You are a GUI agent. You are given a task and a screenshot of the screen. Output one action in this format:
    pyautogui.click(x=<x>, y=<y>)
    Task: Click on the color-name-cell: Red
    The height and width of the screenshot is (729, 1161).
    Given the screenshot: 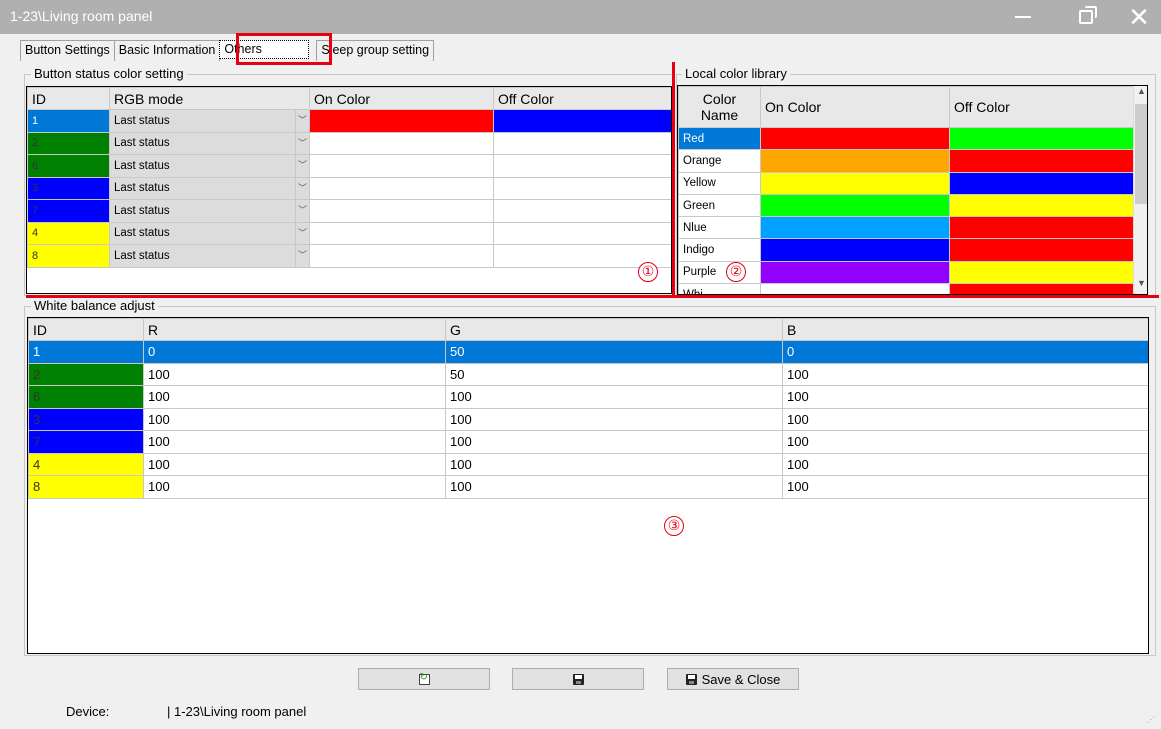 What is the action you would take?
    pyautogui.click(x=719, y=138)
    